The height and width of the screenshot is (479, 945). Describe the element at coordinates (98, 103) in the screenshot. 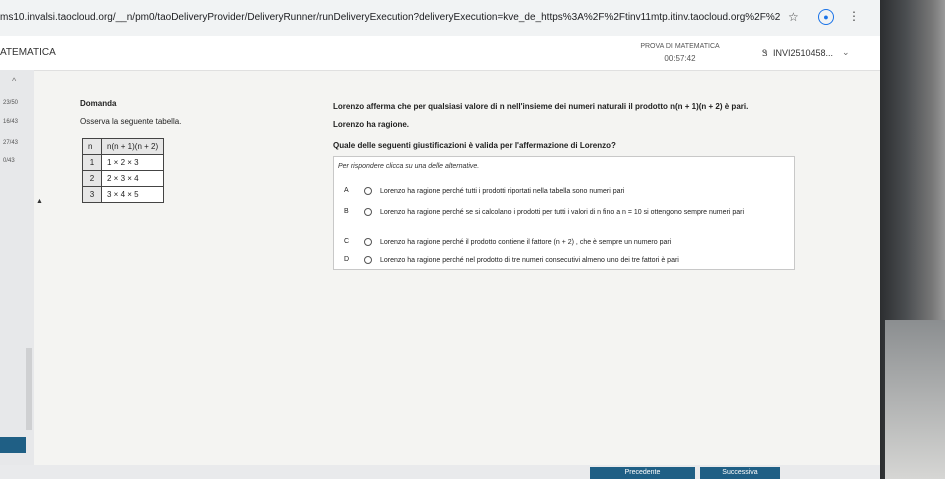

I see `question-label: Domanda` at that location.